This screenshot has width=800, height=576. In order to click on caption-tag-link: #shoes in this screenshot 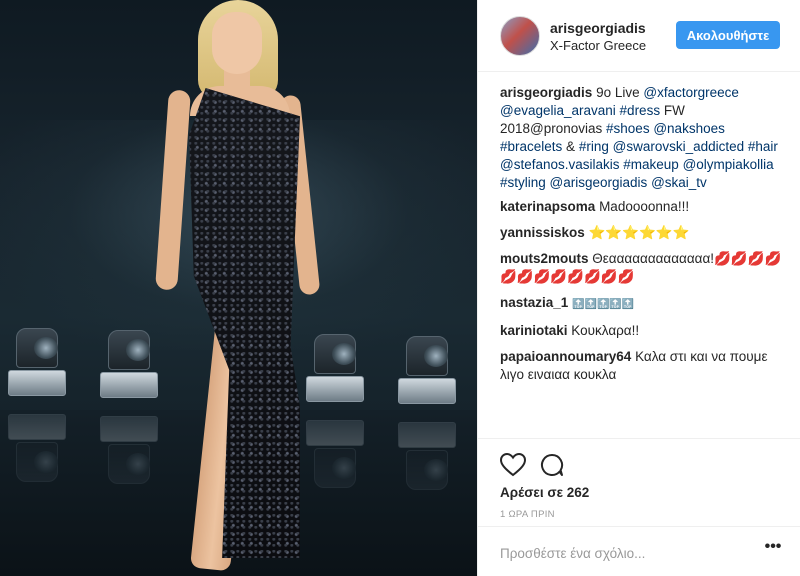, I will do `click(628, 128)`.